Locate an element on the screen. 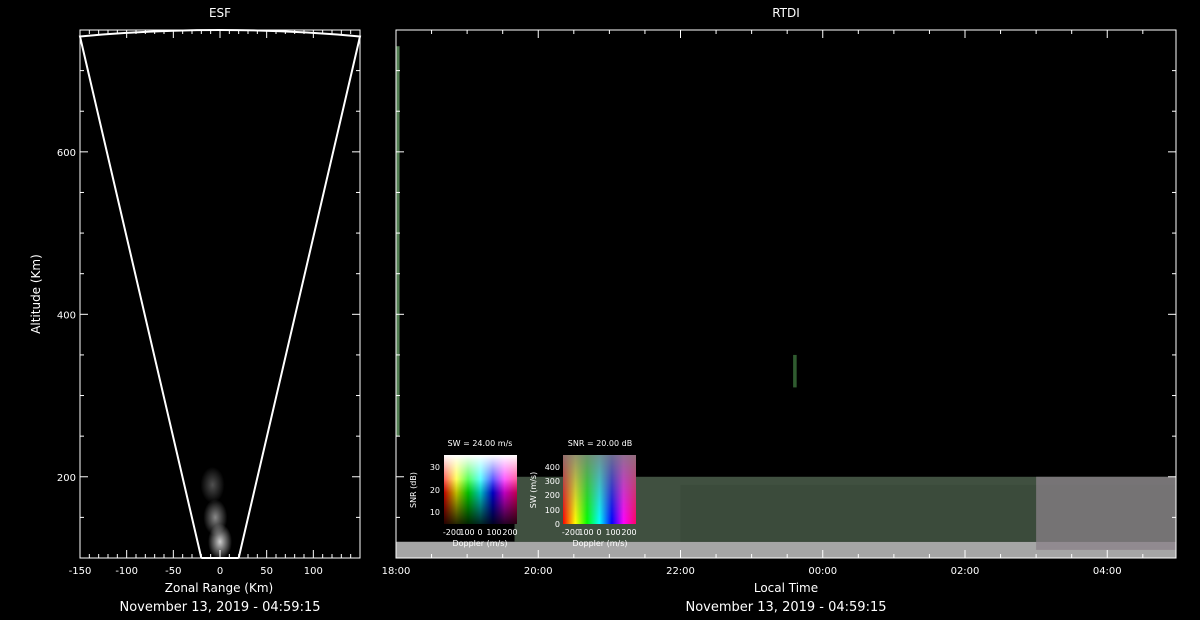 The image size is (1200, 620). esf-x-tick-label: 0 is located at coordinates (220, 571).